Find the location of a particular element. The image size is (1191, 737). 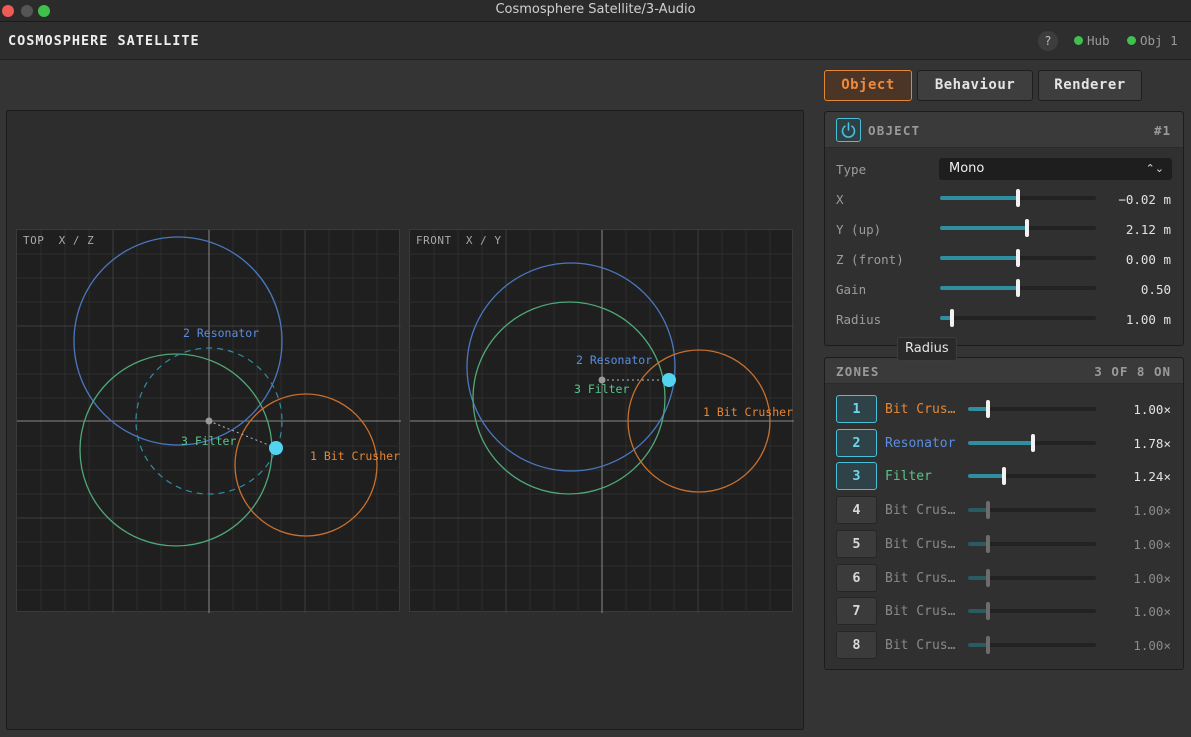

zone-row: 2 Resonator 1.78× is located at coordinates (1004, 443).